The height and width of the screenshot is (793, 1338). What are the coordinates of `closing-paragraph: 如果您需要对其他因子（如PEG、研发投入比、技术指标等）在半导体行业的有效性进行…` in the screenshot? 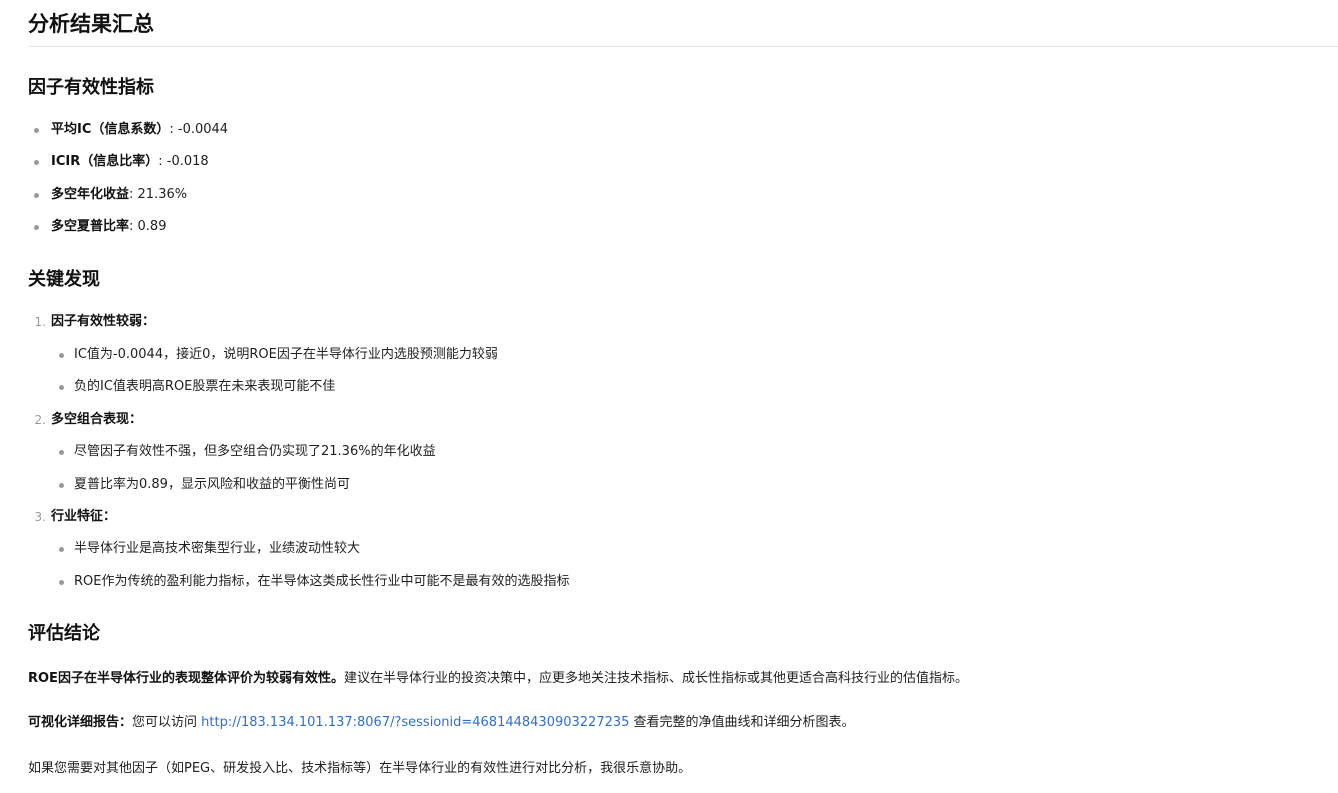 It's located at (360, 768).